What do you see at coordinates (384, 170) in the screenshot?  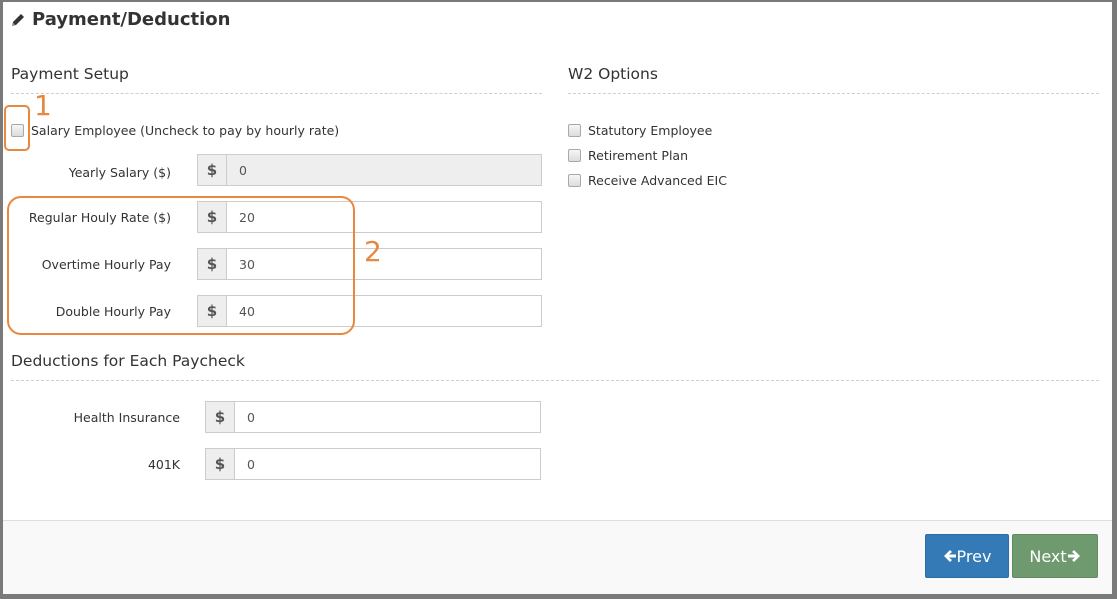 I see `yearly-salary-input: 0` at bounding box center [384, 170].